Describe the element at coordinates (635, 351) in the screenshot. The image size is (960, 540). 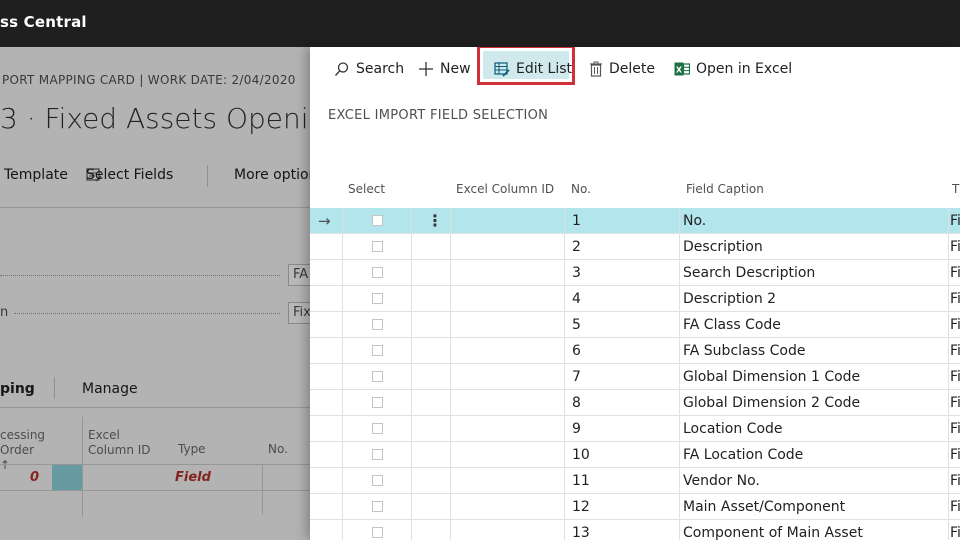
I see `table-row: 6 FA Subclass Code Fi` at that location.